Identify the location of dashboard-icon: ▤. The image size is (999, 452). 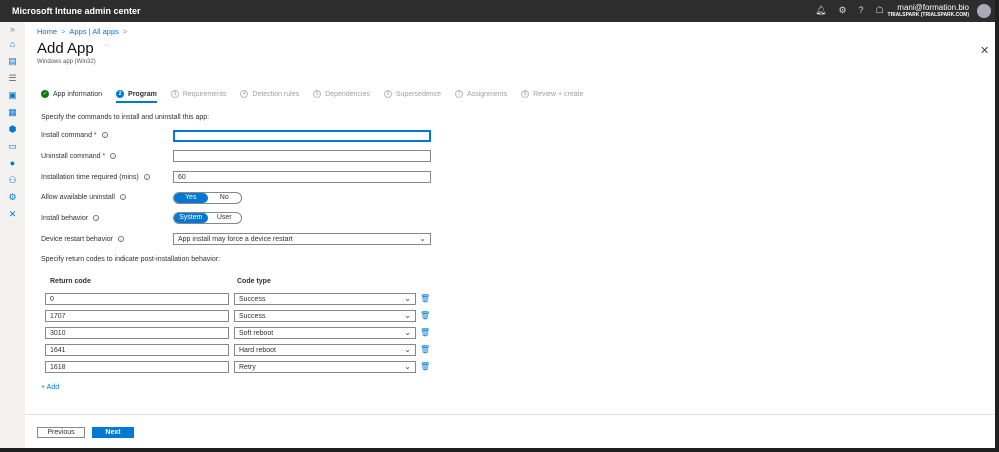
(13, 61).